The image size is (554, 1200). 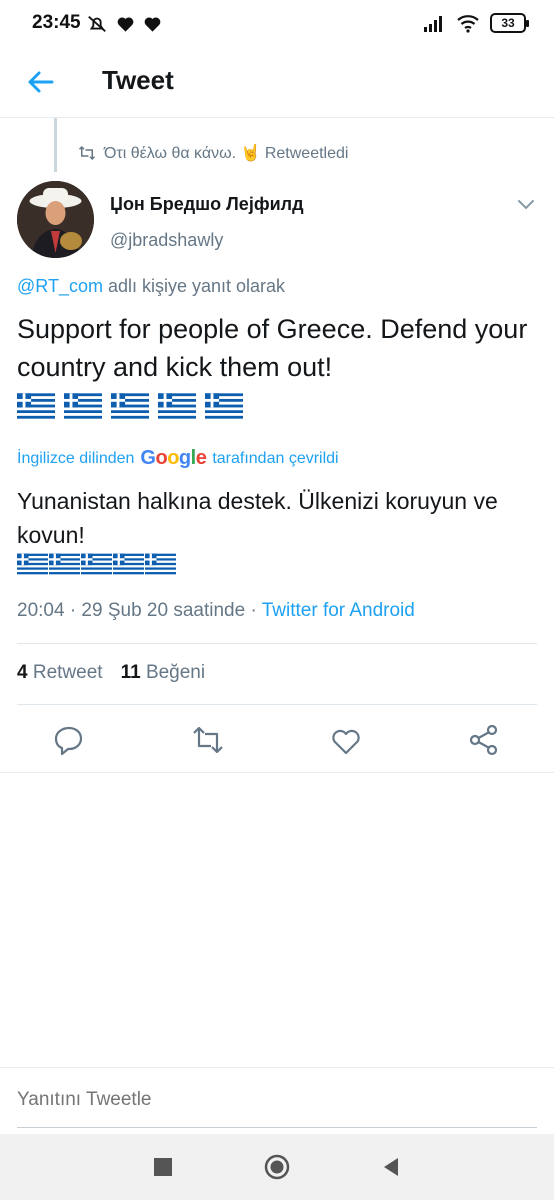 I want to click on like-stat-label: Beğeni, so click(x=175, y=672).